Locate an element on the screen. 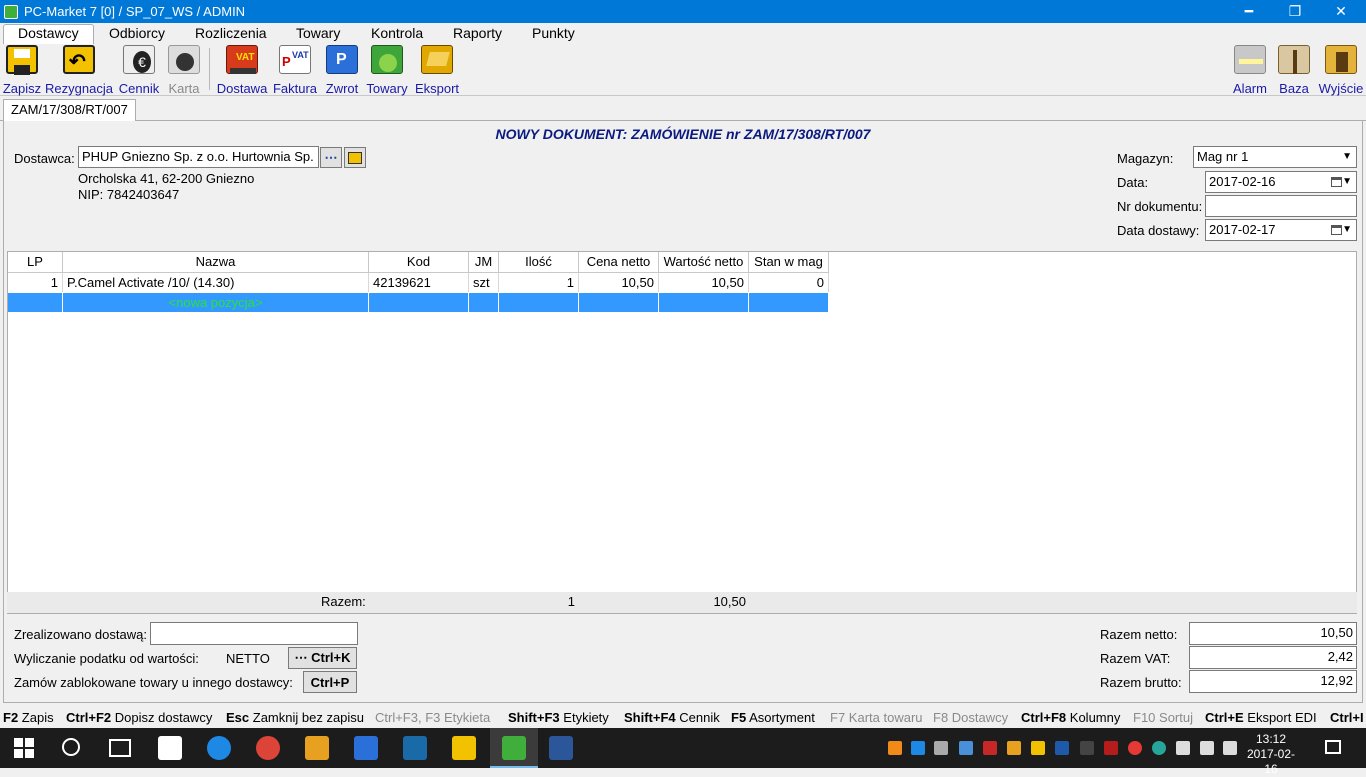  tray-cloud-icon is located at coordinates (941, 748).